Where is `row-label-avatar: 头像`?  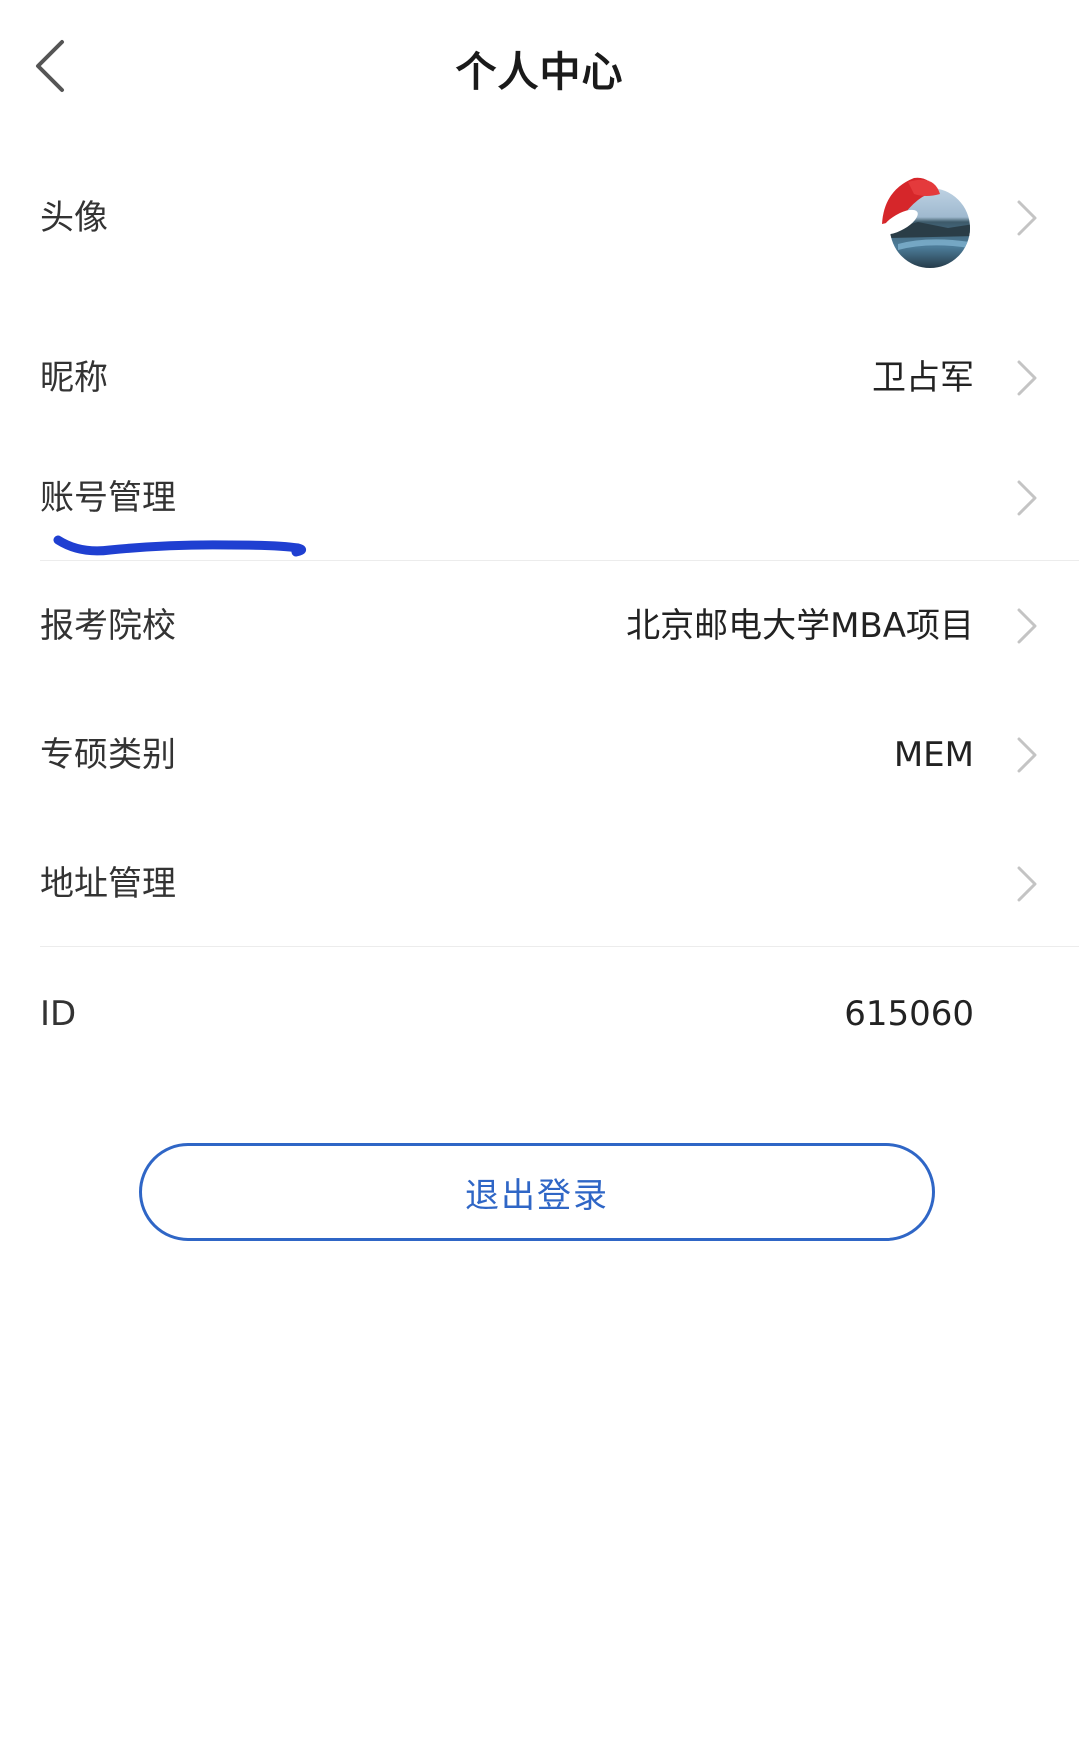
row-label-avatar: 头像 is located at coordinates (74, 218).